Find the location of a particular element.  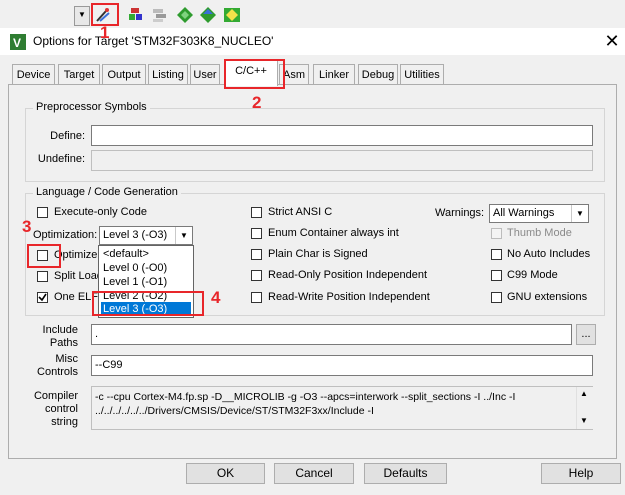

gnu-extensions-checkbox is located at coordinates (496, 297).